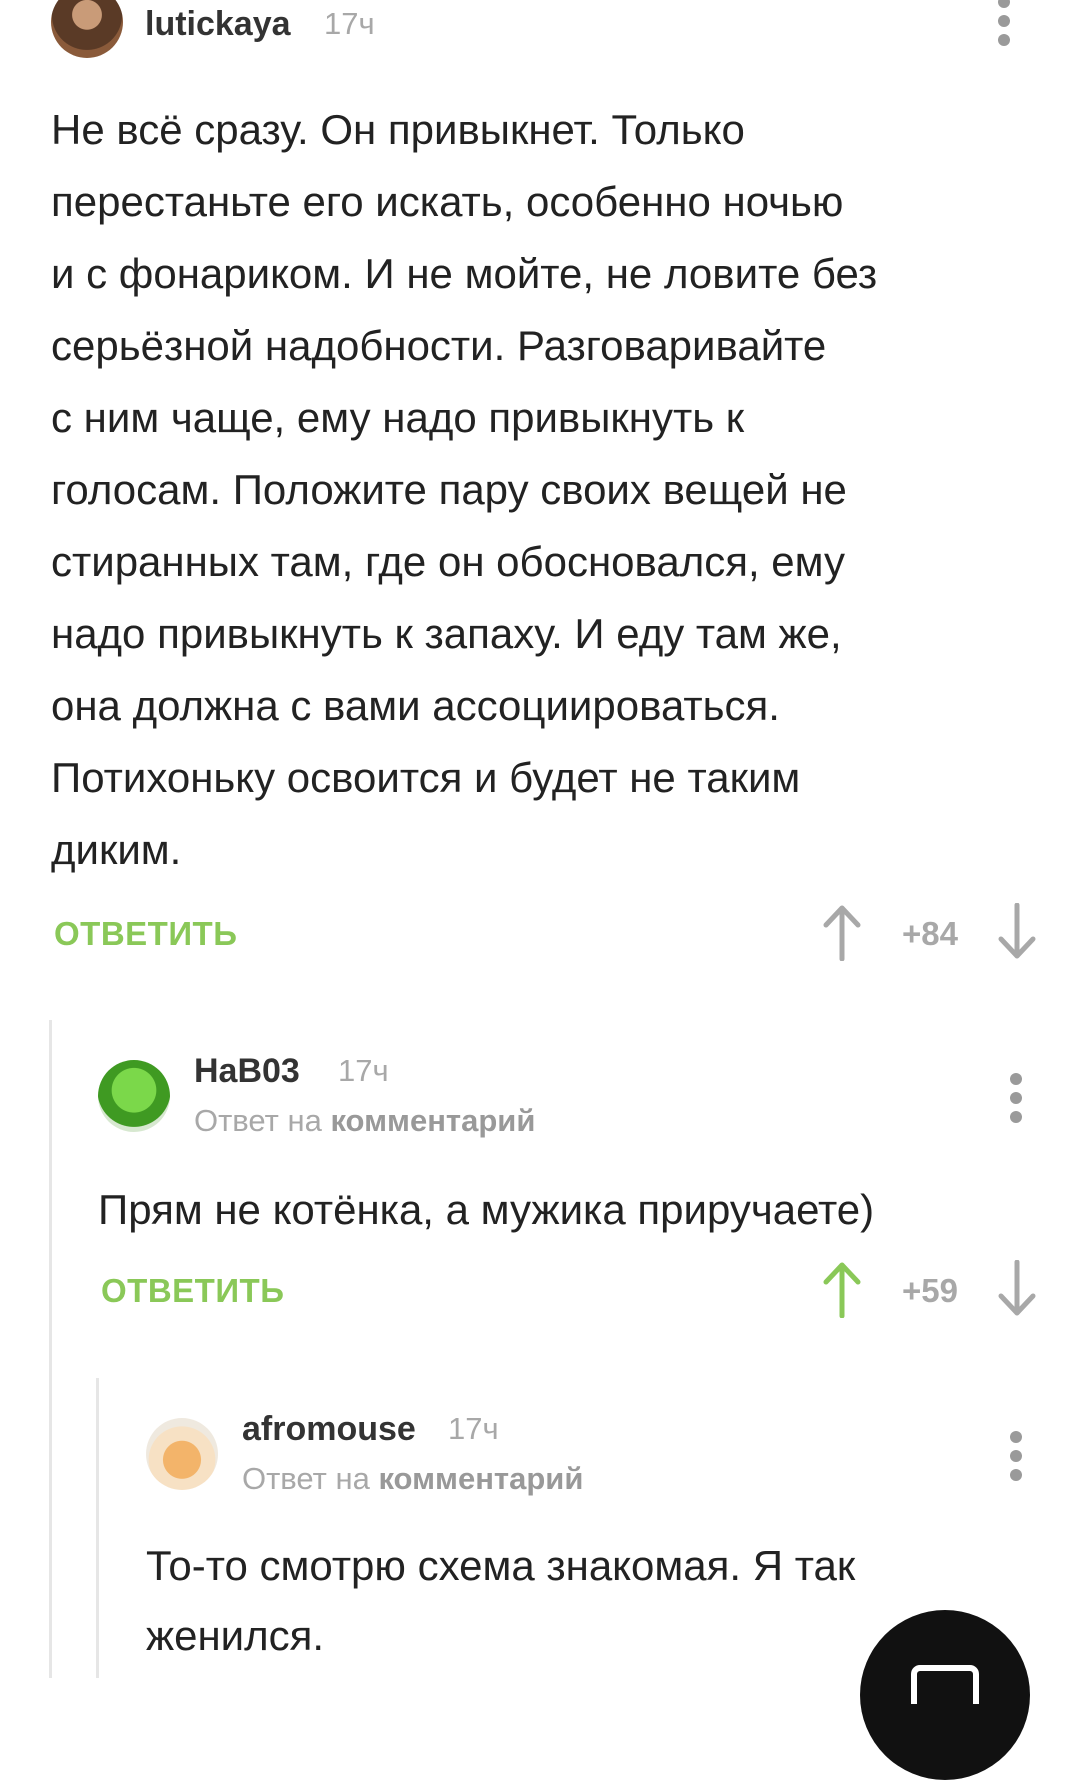  Describe the element at coordinates (182, 1454) in the screenshot. I see `avatar` at that location.